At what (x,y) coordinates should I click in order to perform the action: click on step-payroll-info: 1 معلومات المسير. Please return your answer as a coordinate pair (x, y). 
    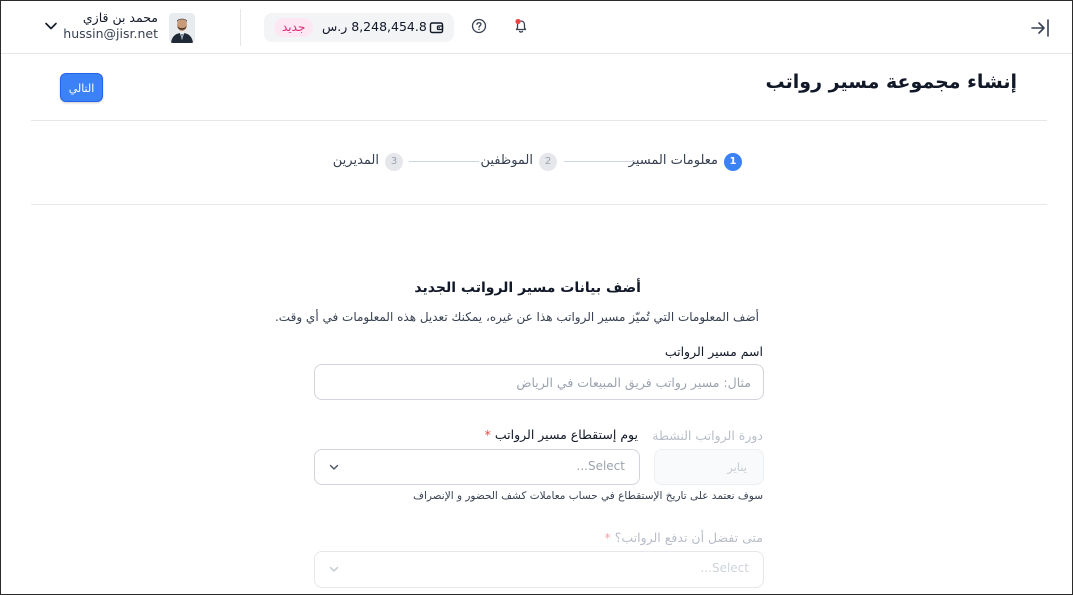
    Looking at the image, I should click on (651, 162).